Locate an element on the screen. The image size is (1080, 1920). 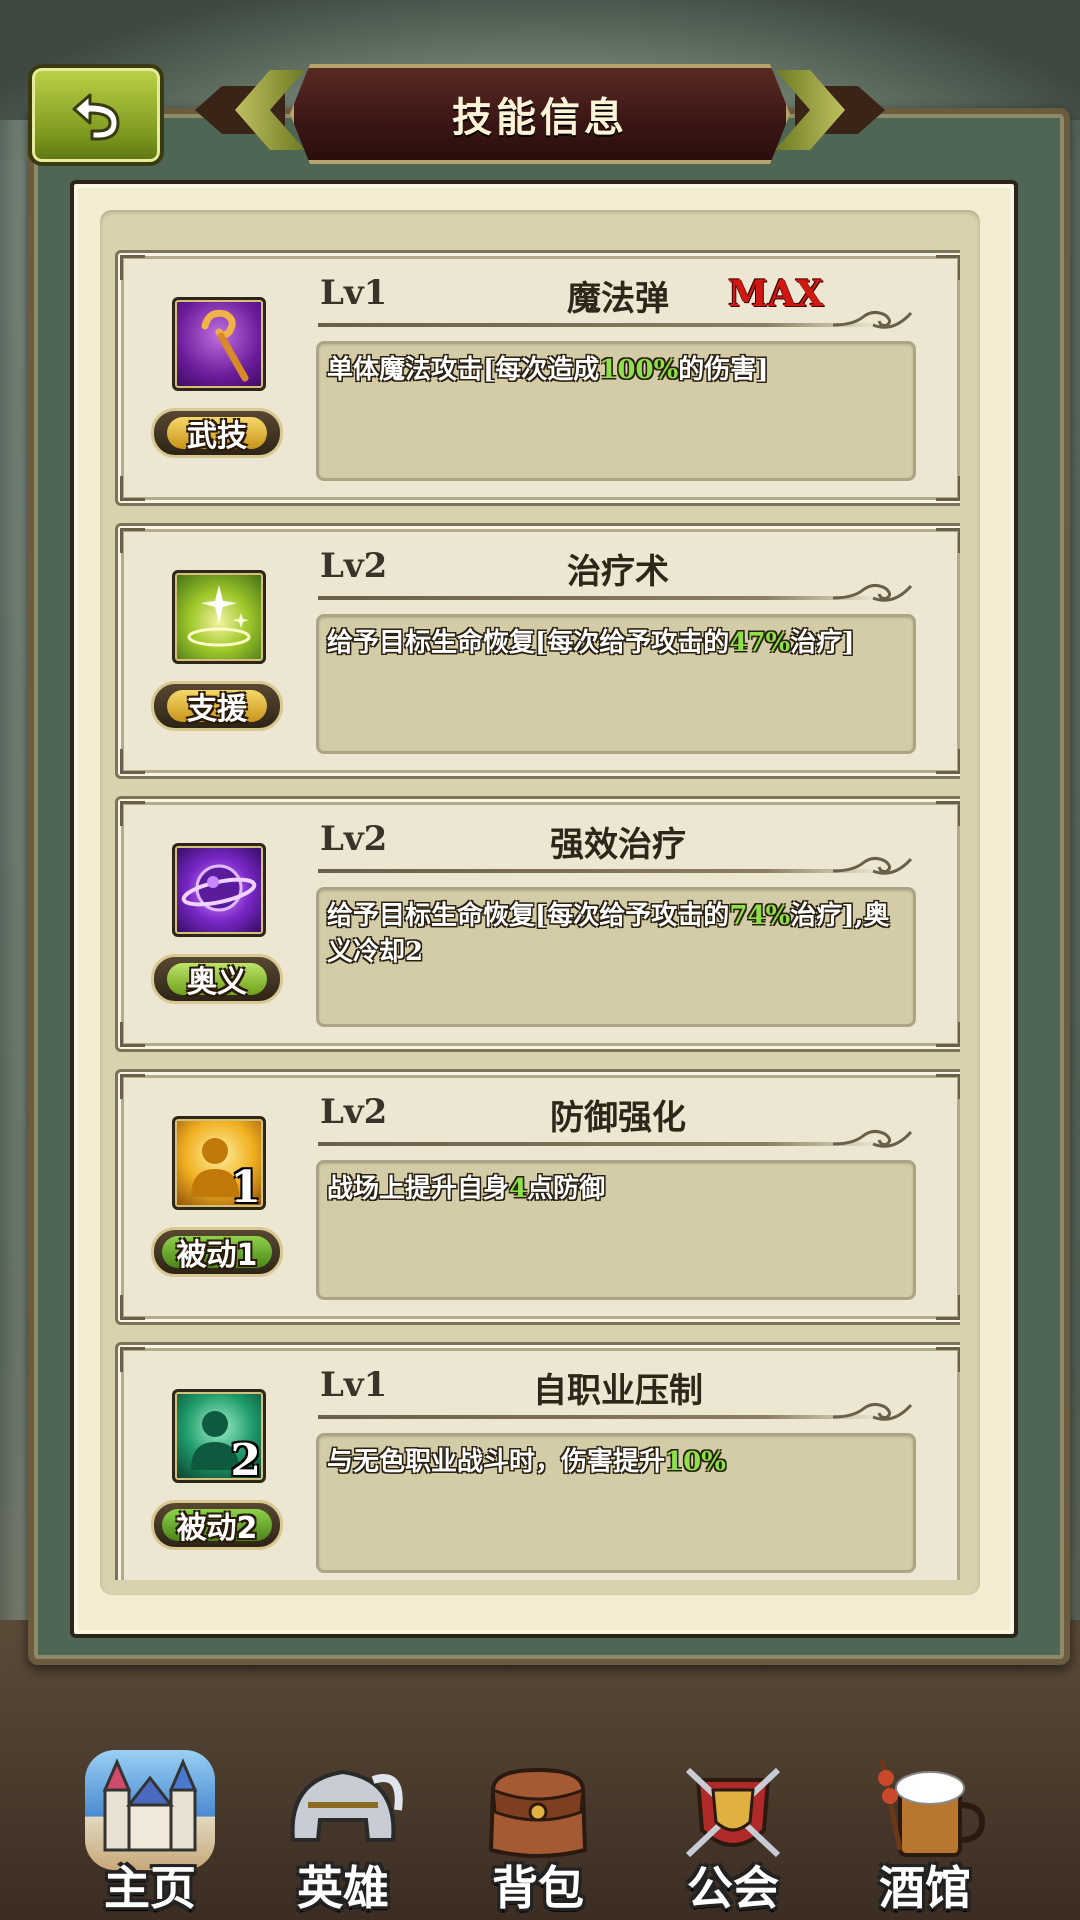
skill-type-tag: 奥义 is located at coordinates (217, 979).